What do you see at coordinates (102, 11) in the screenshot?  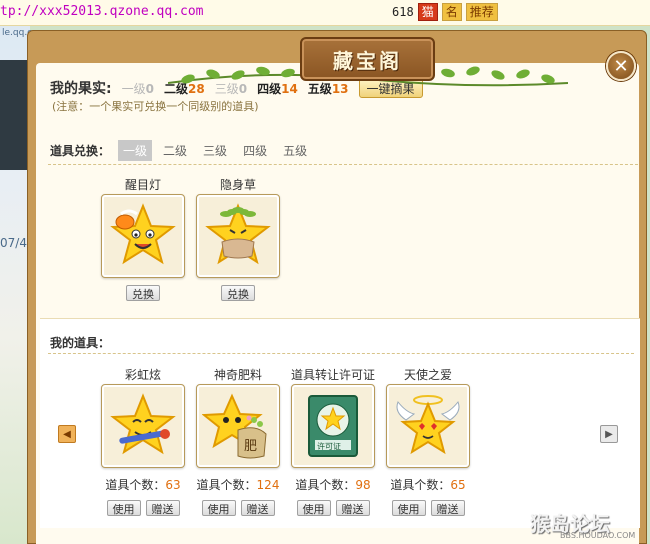 I see `background-url: tp://xxx52013.qzone.qq.com` at bounding box center [102, 11].